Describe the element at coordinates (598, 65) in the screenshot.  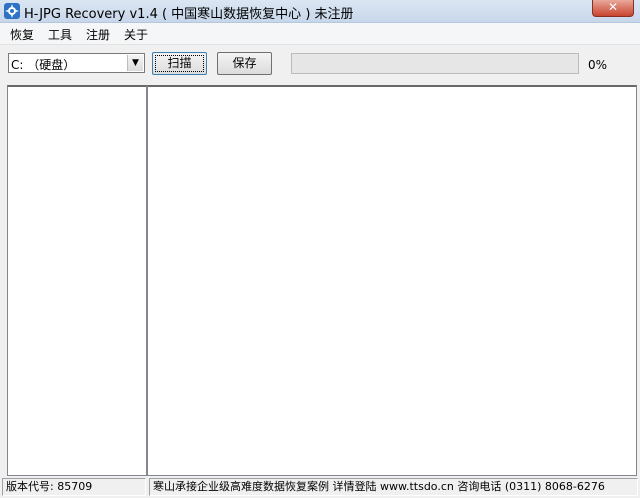
I see `progress-percent: 0%` at that location.